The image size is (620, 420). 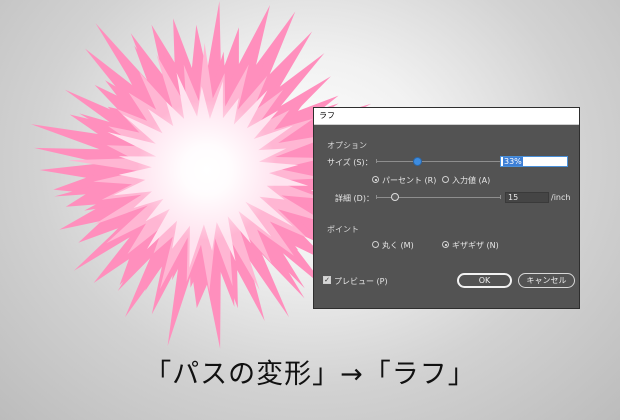 I want to click on ok-button: OK, so click(x=484, y=280).